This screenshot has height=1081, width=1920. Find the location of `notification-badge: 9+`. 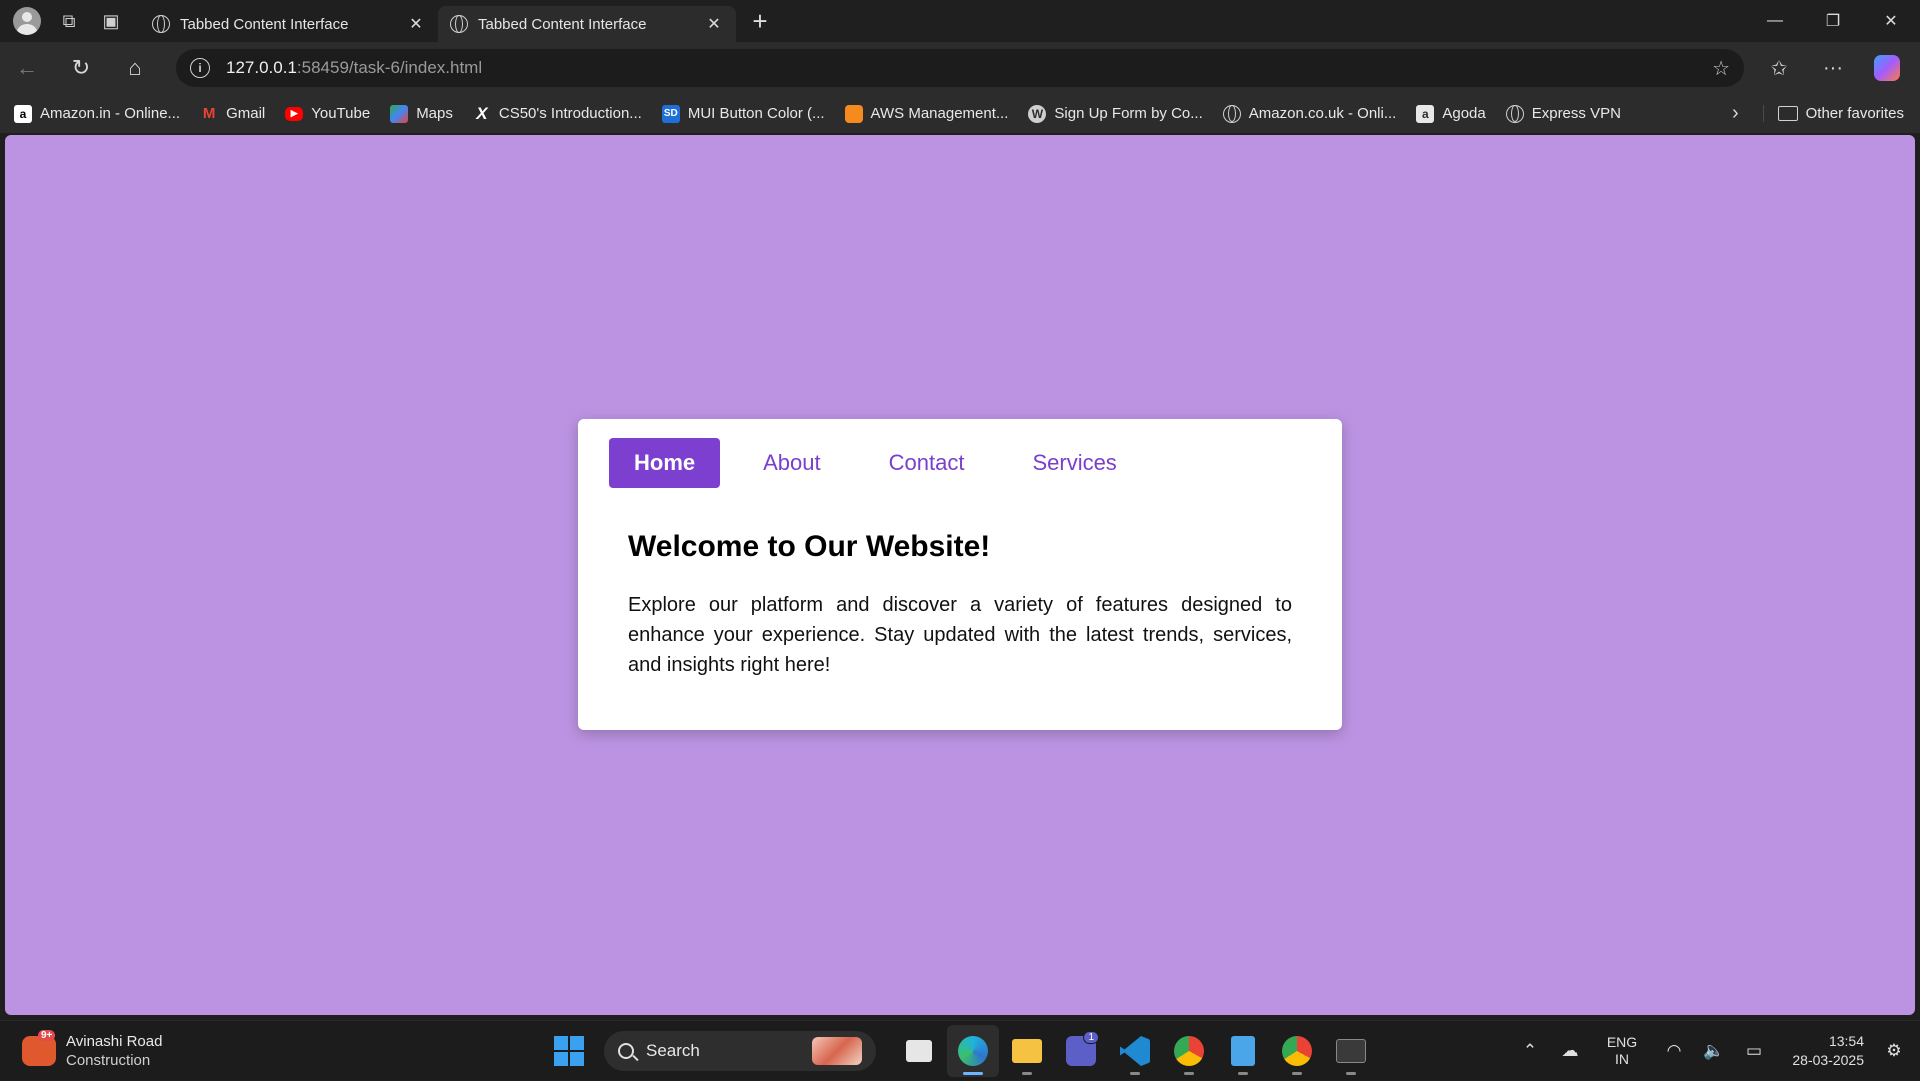

notification-badge: 9+ is located at coordinates (47, 1035).